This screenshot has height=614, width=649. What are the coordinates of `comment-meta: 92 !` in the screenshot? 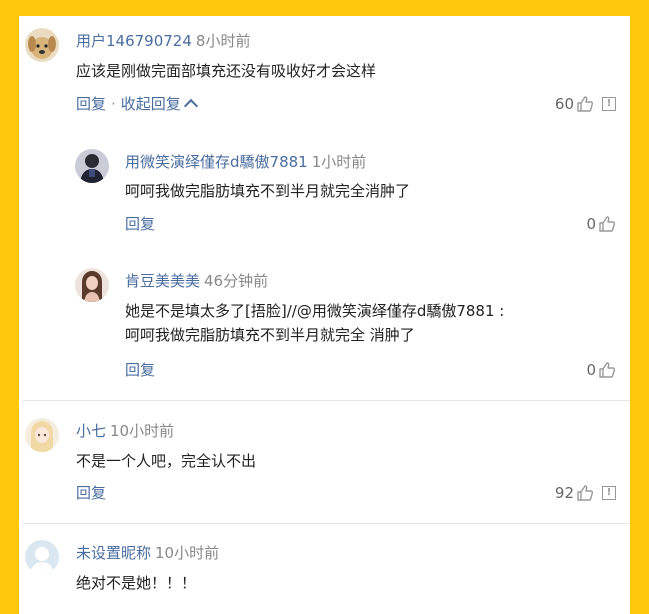 It's located at (585, 493).